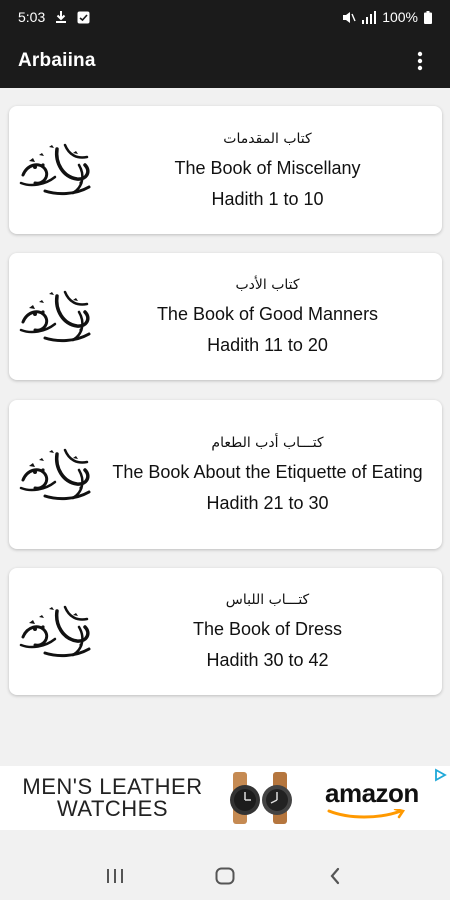 The height and width of the screenshot is (900, 450). What do you see at coordinates (225, 61) in the screenshot?
I see `app-bar: Arbaiina` at bounding box center [225, 61].